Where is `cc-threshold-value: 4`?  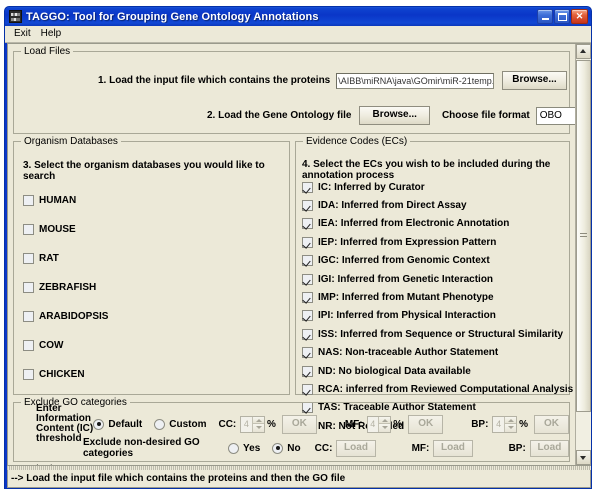
cc-threshold-value: 4 is located at coordinates (246, 424).